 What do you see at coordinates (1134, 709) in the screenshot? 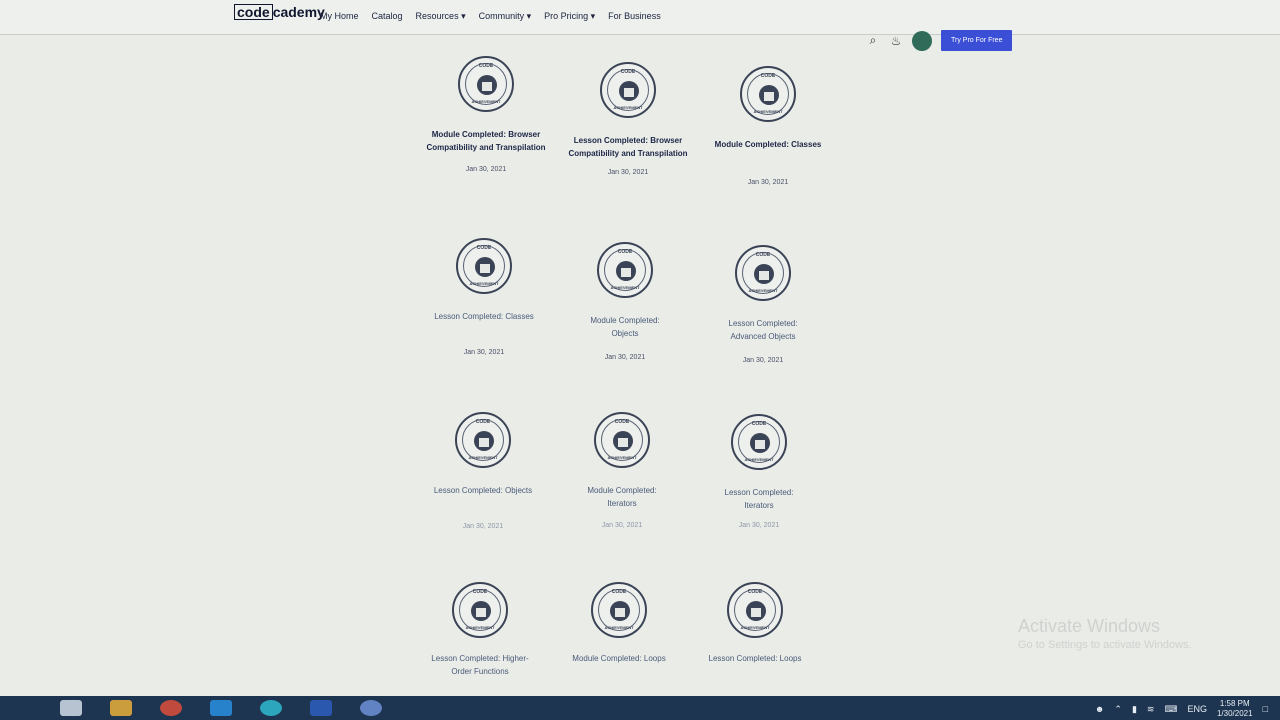
I see `battery-icon: ▮` at bounding box center [1134, 709].